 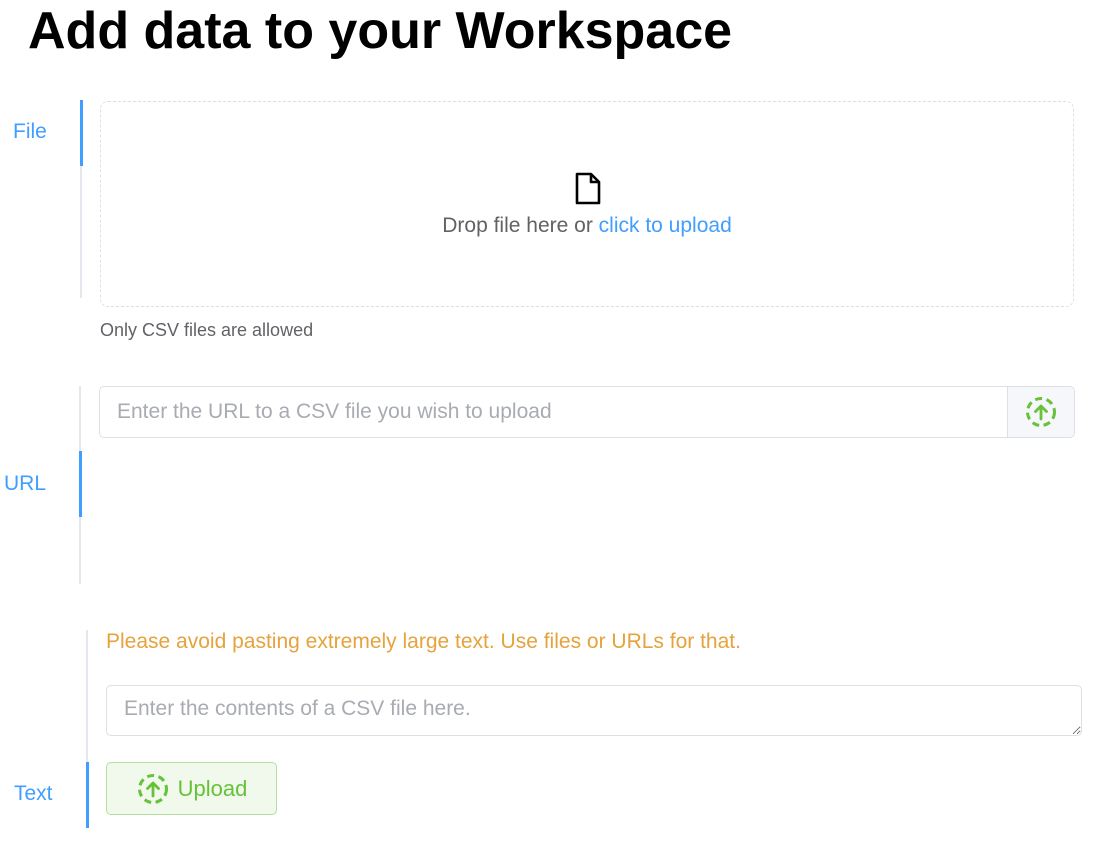 I want to click on url-input-group, so click(x=587, y=412).